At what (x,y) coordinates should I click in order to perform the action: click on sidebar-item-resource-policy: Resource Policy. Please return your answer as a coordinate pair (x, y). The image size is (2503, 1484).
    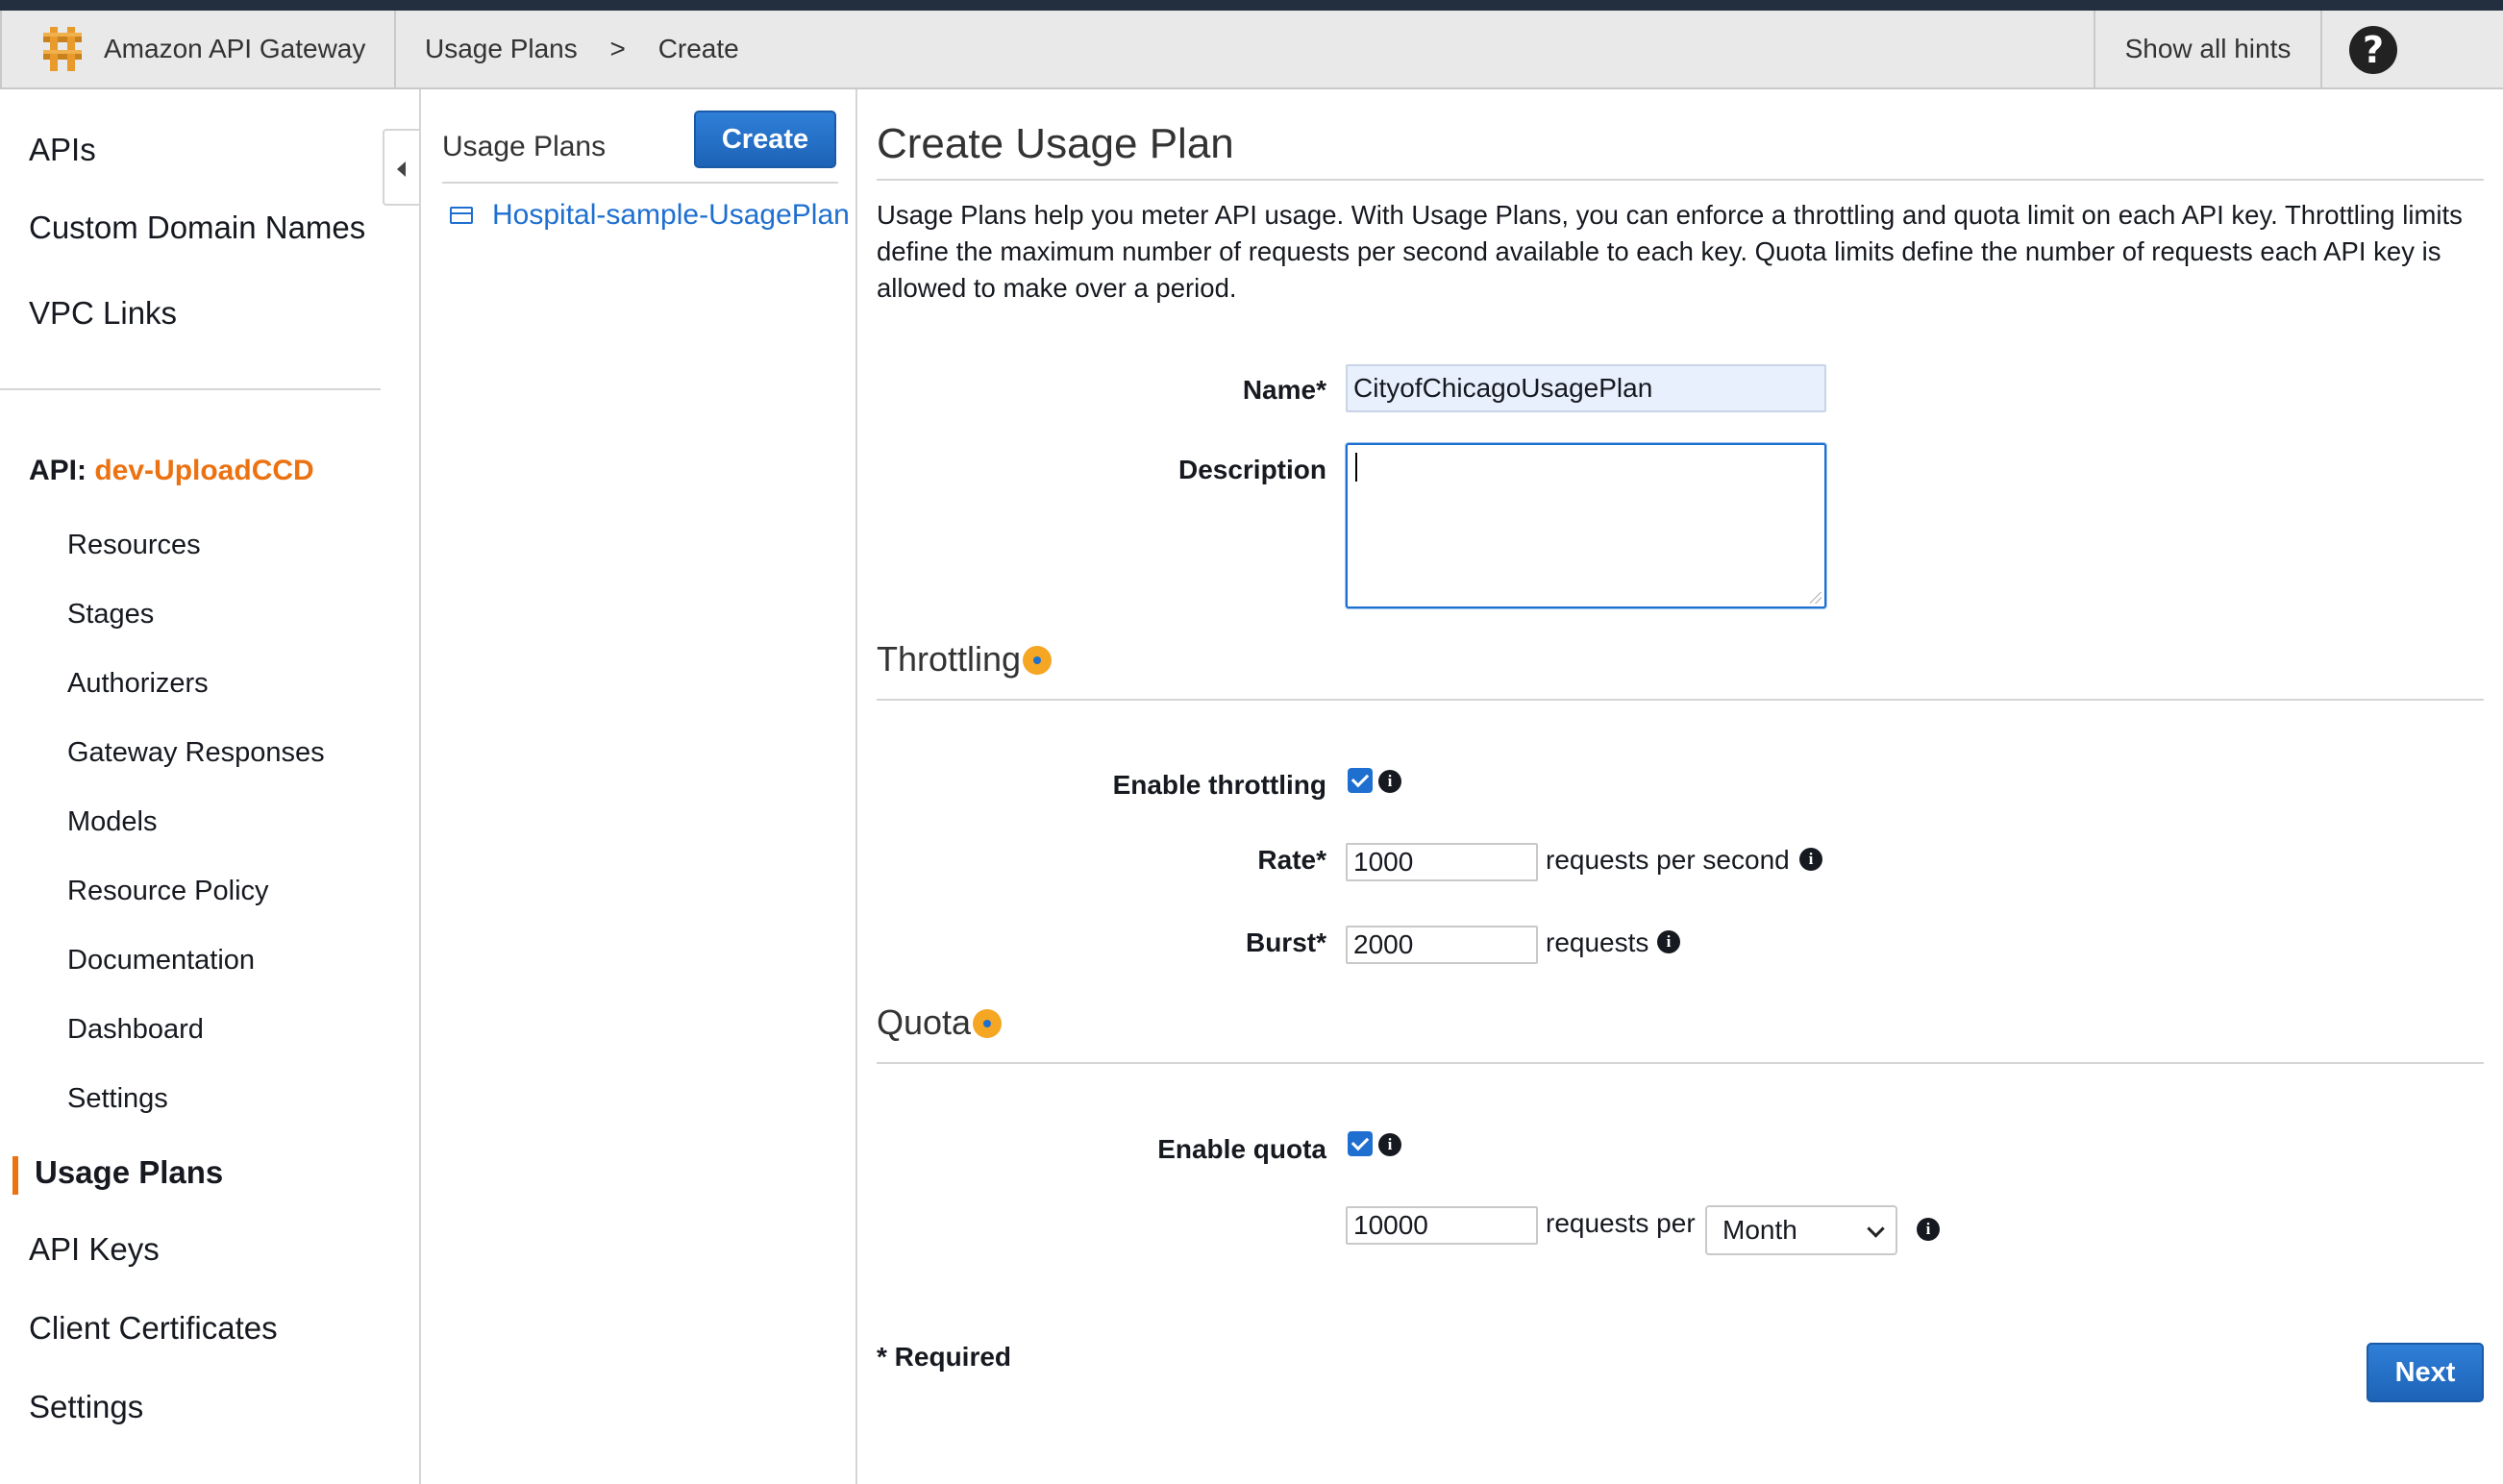
    Looking at the image, I should click on (168, 891).